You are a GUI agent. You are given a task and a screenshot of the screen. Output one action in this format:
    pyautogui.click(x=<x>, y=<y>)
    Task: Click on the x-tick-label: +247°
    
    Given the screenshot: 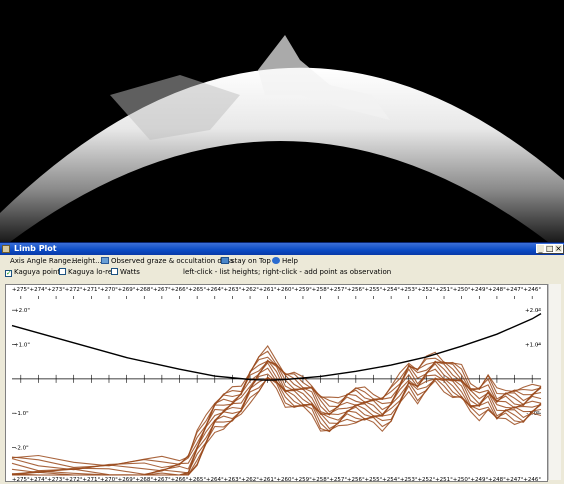 What is the action you would take?
    pyautogui.click(x=515, y=290)
    